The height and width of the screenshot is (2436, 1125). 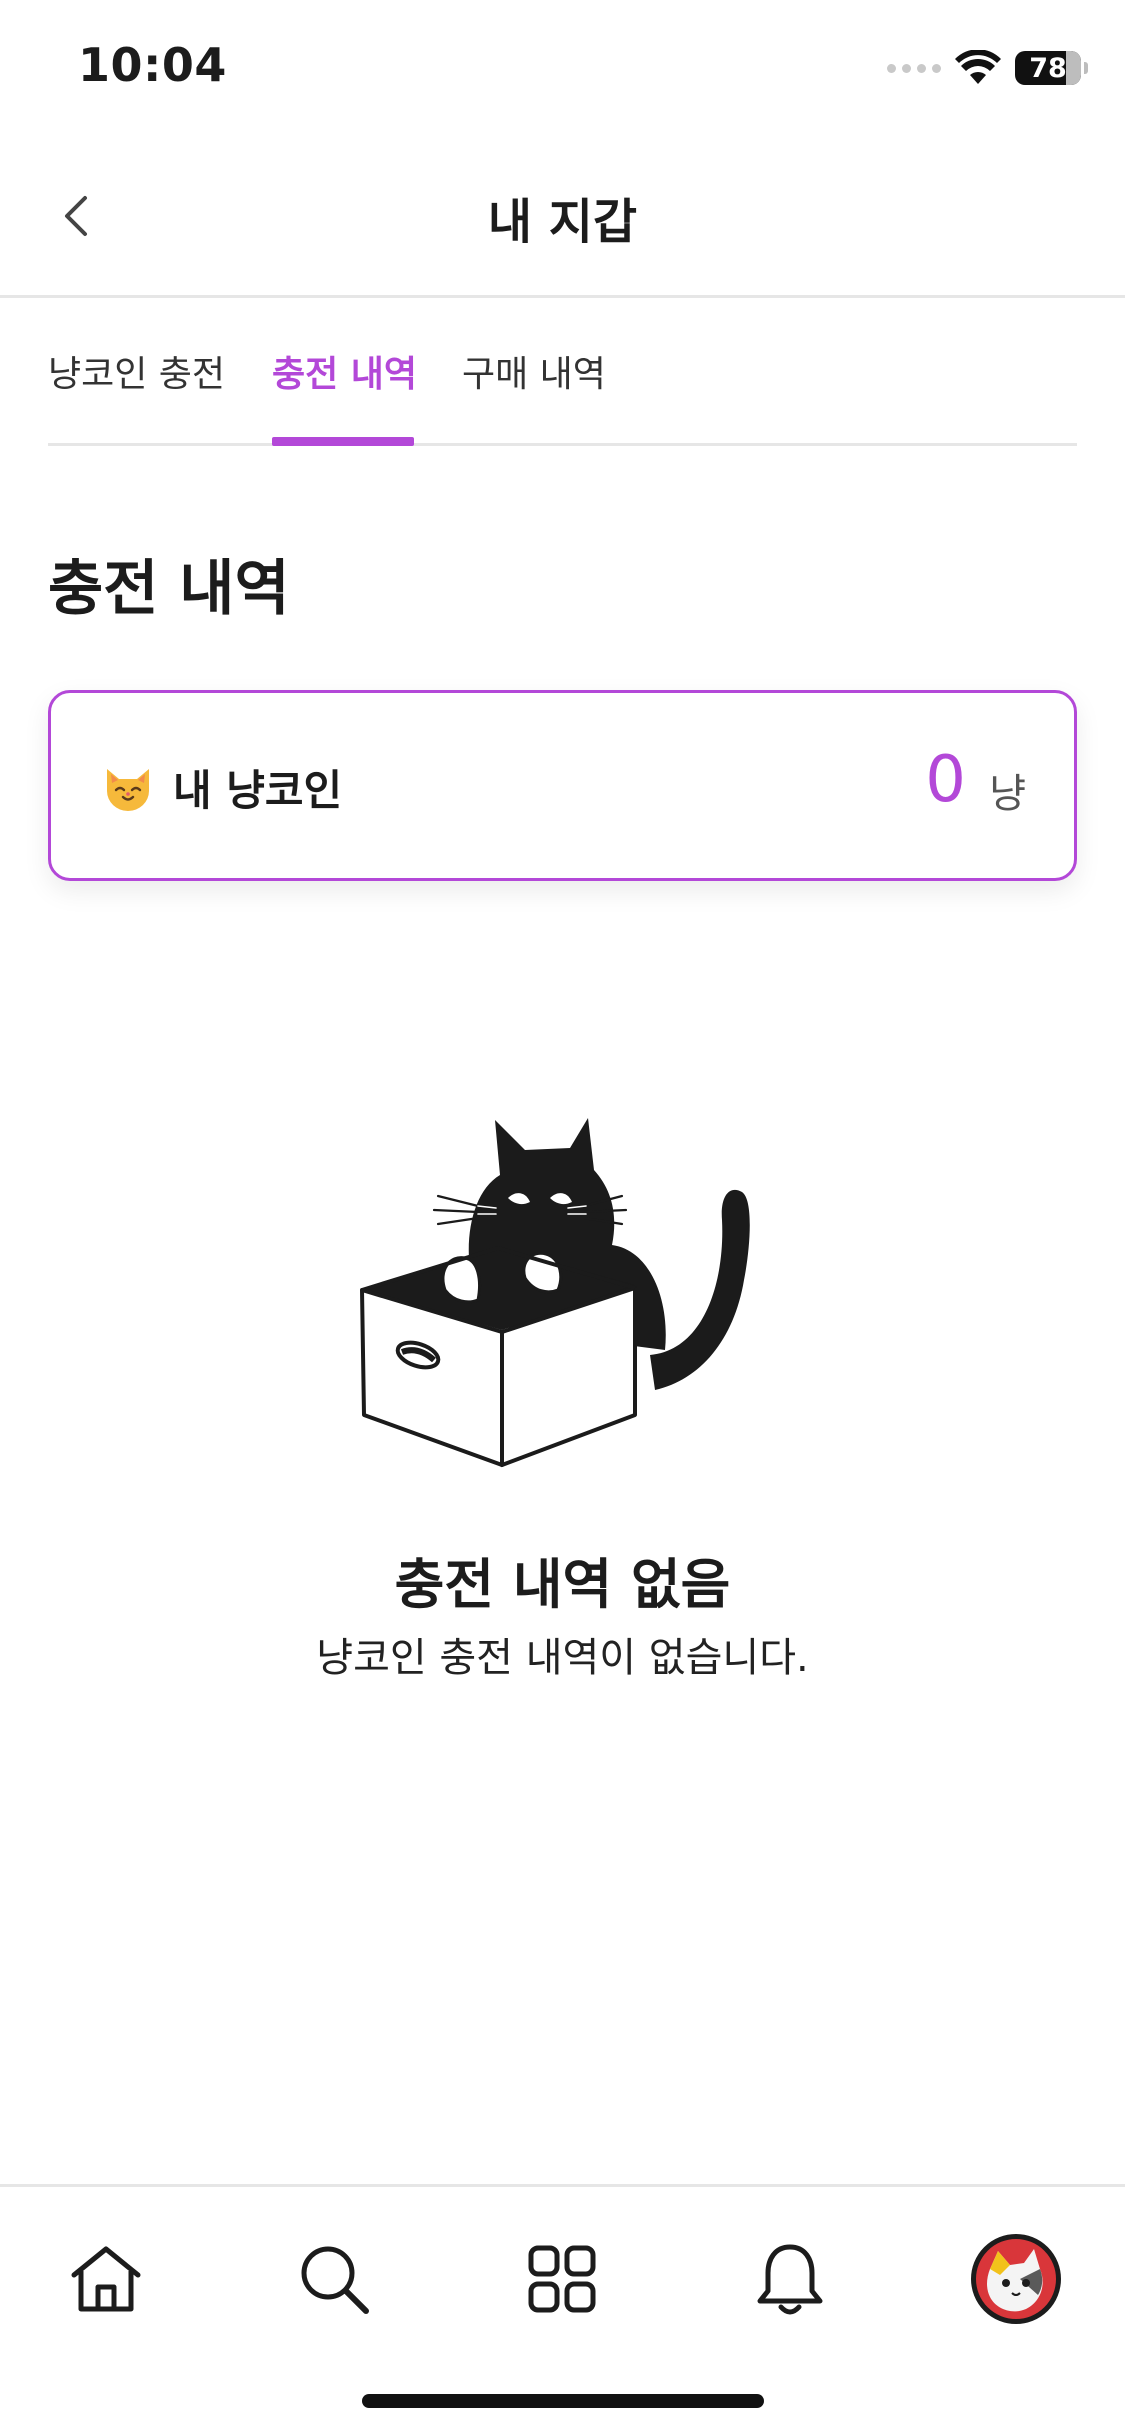 I want to click on cellular-signal-icon, so click(x=914, y=68).